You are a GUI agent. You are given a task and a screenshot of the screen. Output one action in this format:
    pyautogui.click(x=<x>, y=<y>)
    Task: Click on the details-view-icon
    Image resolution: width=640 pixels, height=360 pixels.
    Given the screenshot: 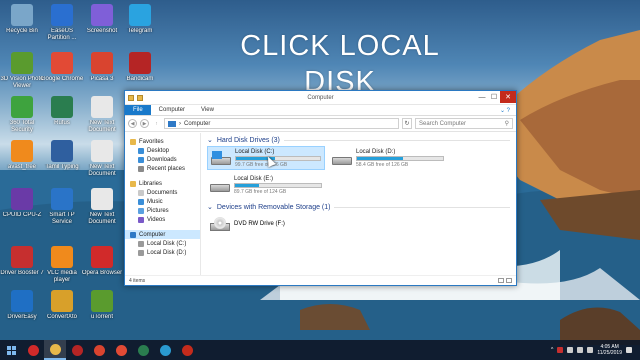 What is the action you would take?
    pyautogui.click(x=501, y=280)
    